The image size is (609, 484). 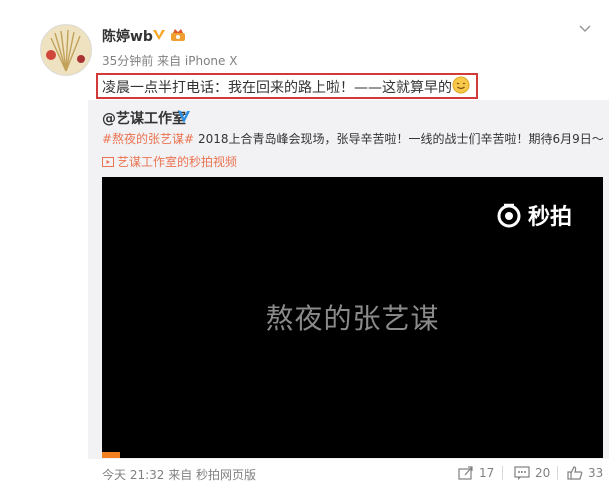 What do you see at coordinates (108, 162) in the screenshot?
I see `video-icon` at bounding box center [108, 162].